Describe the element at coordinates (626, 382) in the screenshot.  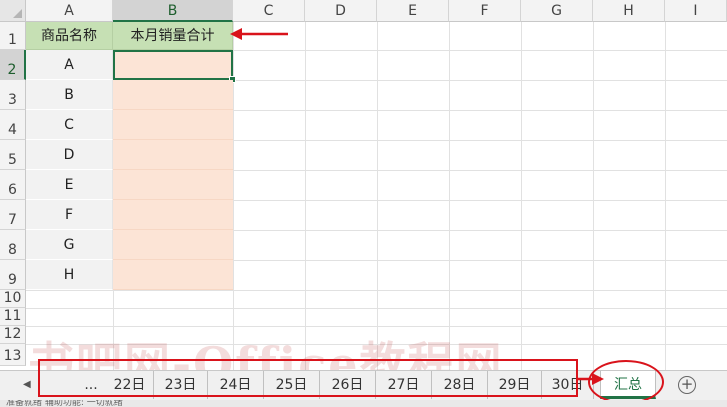
I see `annotation-circle` at that location.